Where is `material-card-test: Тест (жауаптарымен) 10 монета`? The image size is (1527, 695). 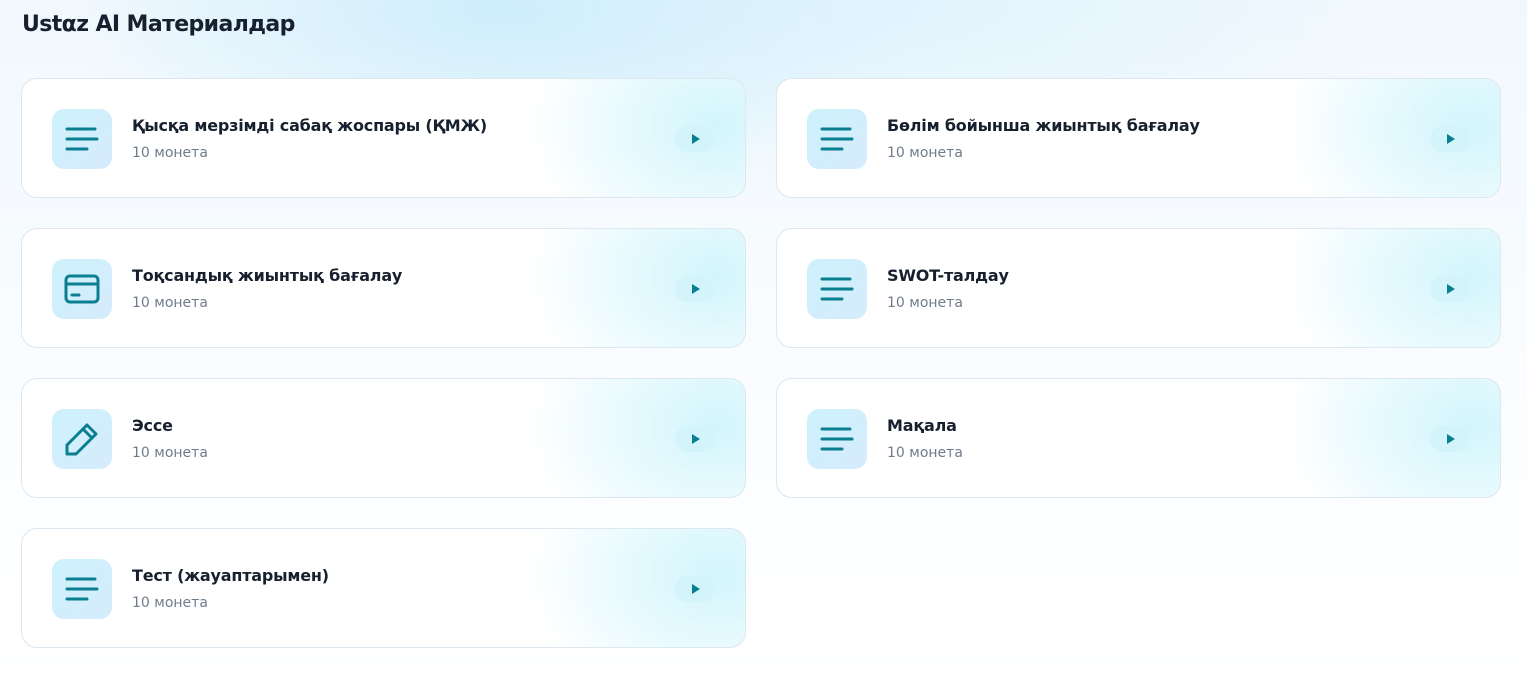 material-card-test: Тест (жауаптарымен) 10 монета is located at coordinates (383, 588).